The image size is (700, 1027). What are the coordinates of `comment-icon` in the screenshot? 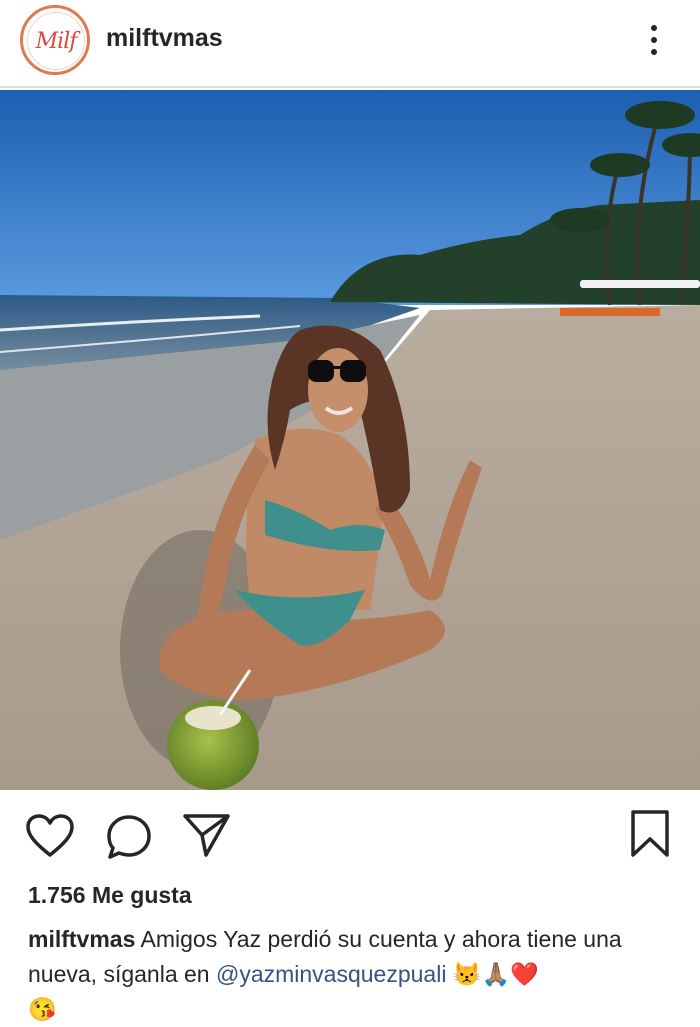 It's located at (129, 839).